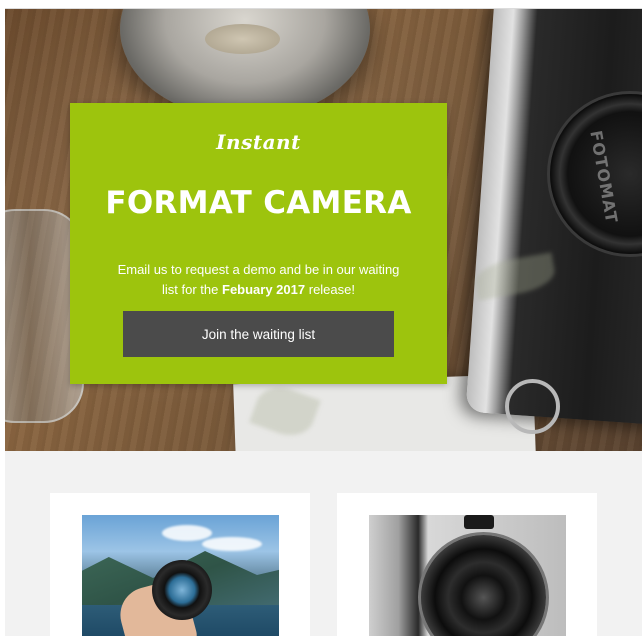 Image resolution: width=642 pixels, height=636 pixels. What do you see at coordinates (331, 289) in the screenshot?
I see `description-text-end: release!` at bounding box center [331, 289].